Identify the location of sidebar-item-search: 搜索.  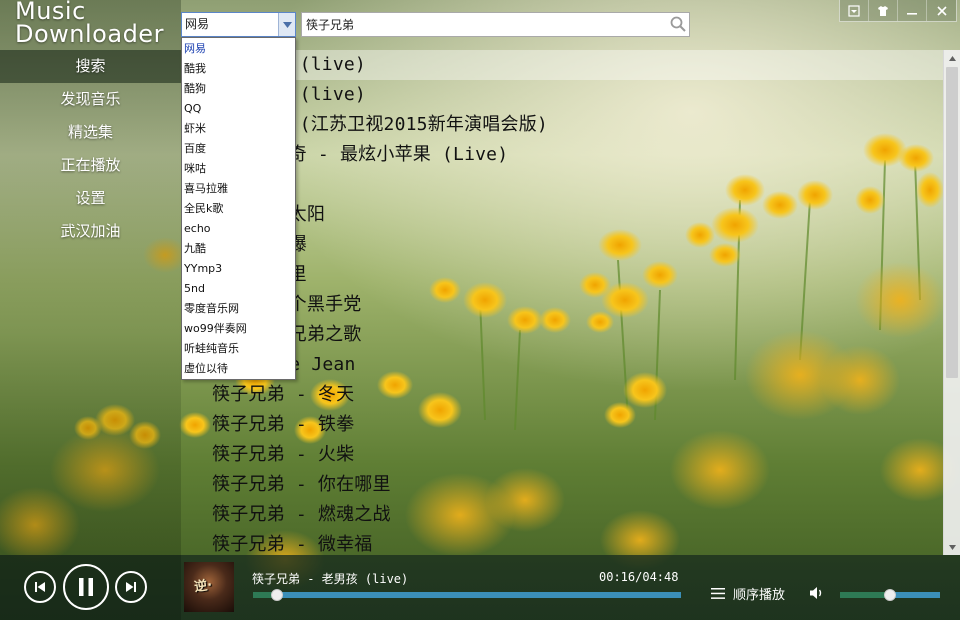
(90, 66).